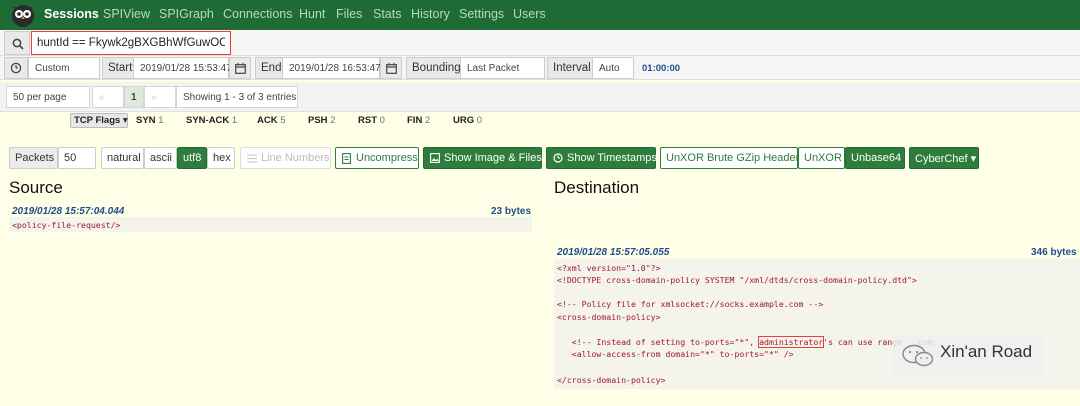 This screenshot has height=406, width=1080. Describe the element at coordinates (66, 225) in the screenshot. I see `source-line: <policy-file-request/>` at that location.